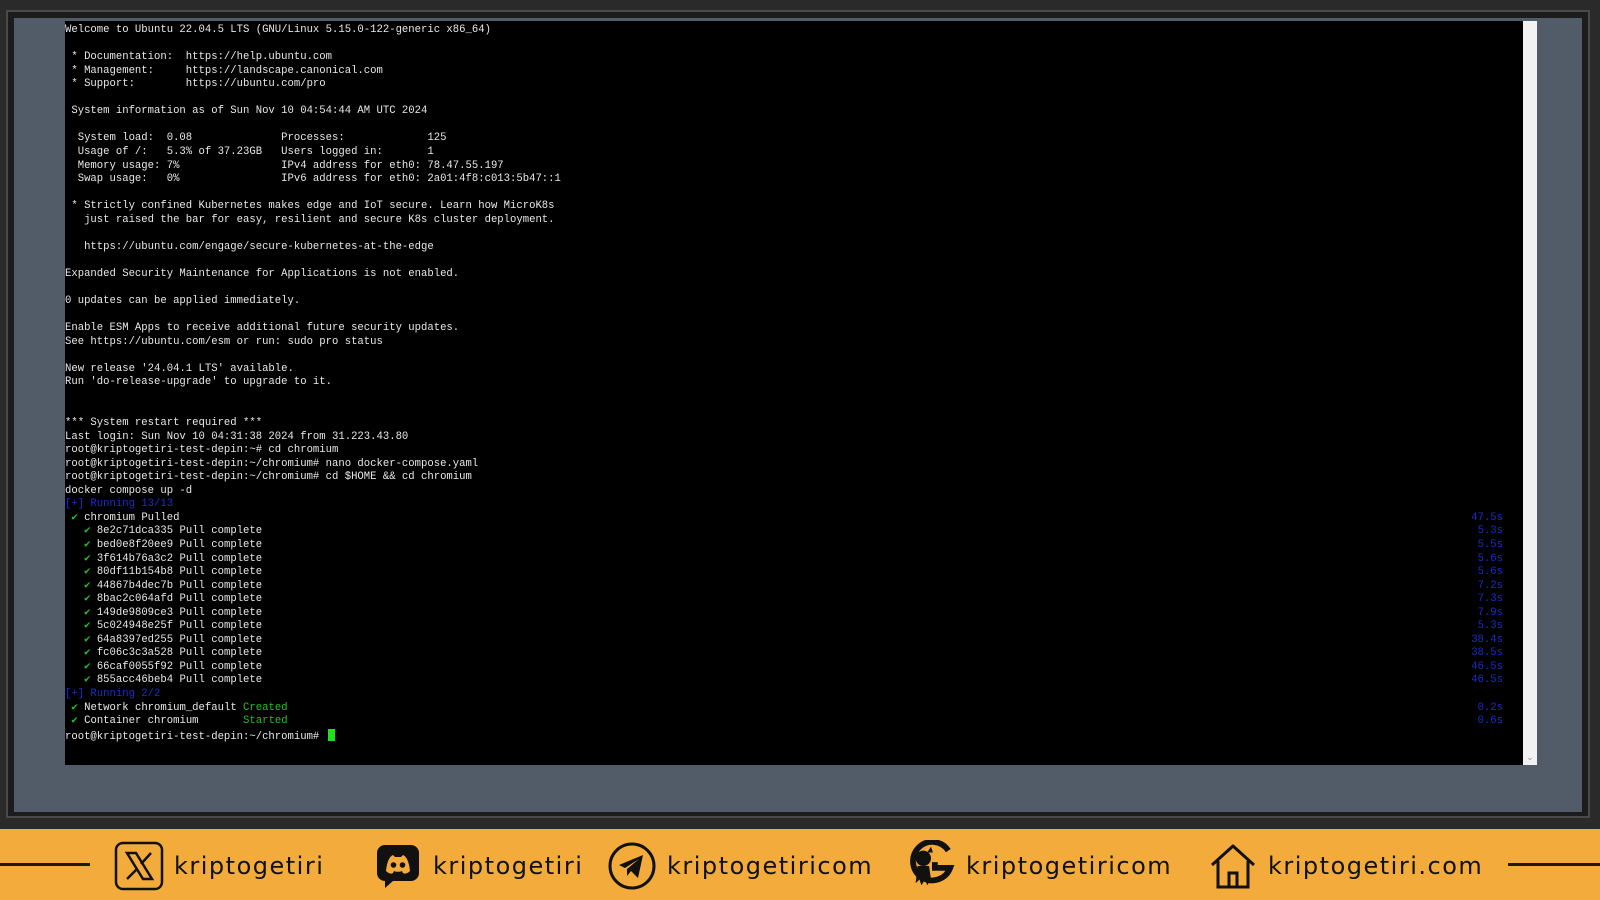 The width and height of the screenshot is (1600, 900). What do you see at coordinates (129, 490) in the screenshot?
I see `terminal-line: docker compose up -d` at bounding box center [129, 490].